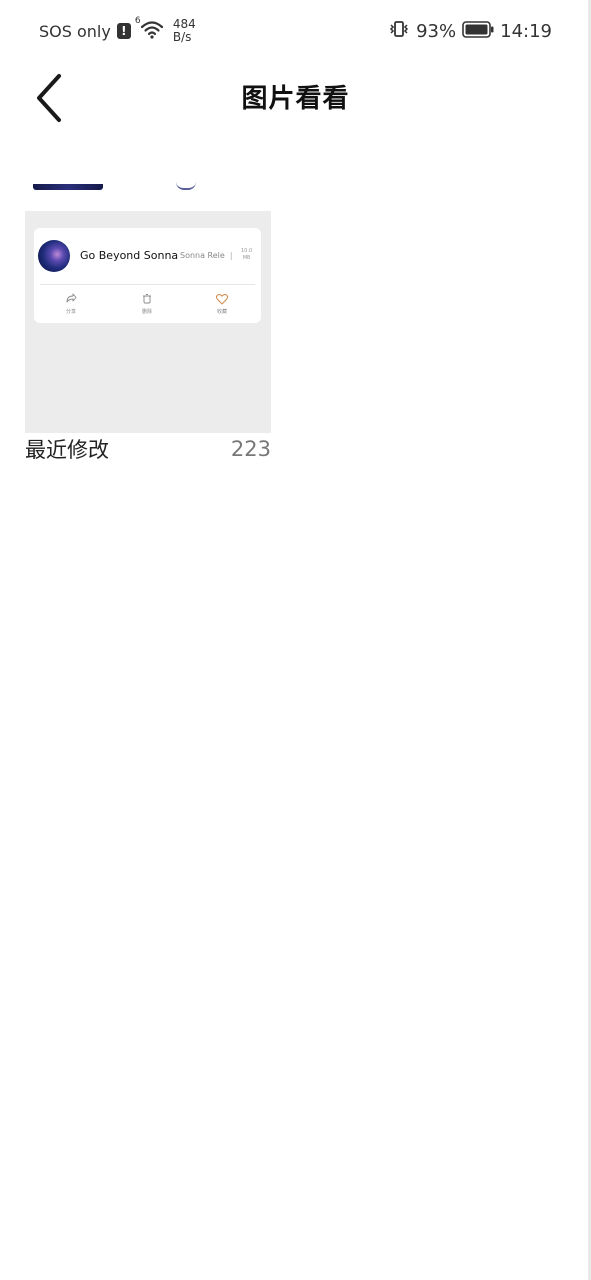  I want to click on battery-percent: 93%, so click(436, 31).